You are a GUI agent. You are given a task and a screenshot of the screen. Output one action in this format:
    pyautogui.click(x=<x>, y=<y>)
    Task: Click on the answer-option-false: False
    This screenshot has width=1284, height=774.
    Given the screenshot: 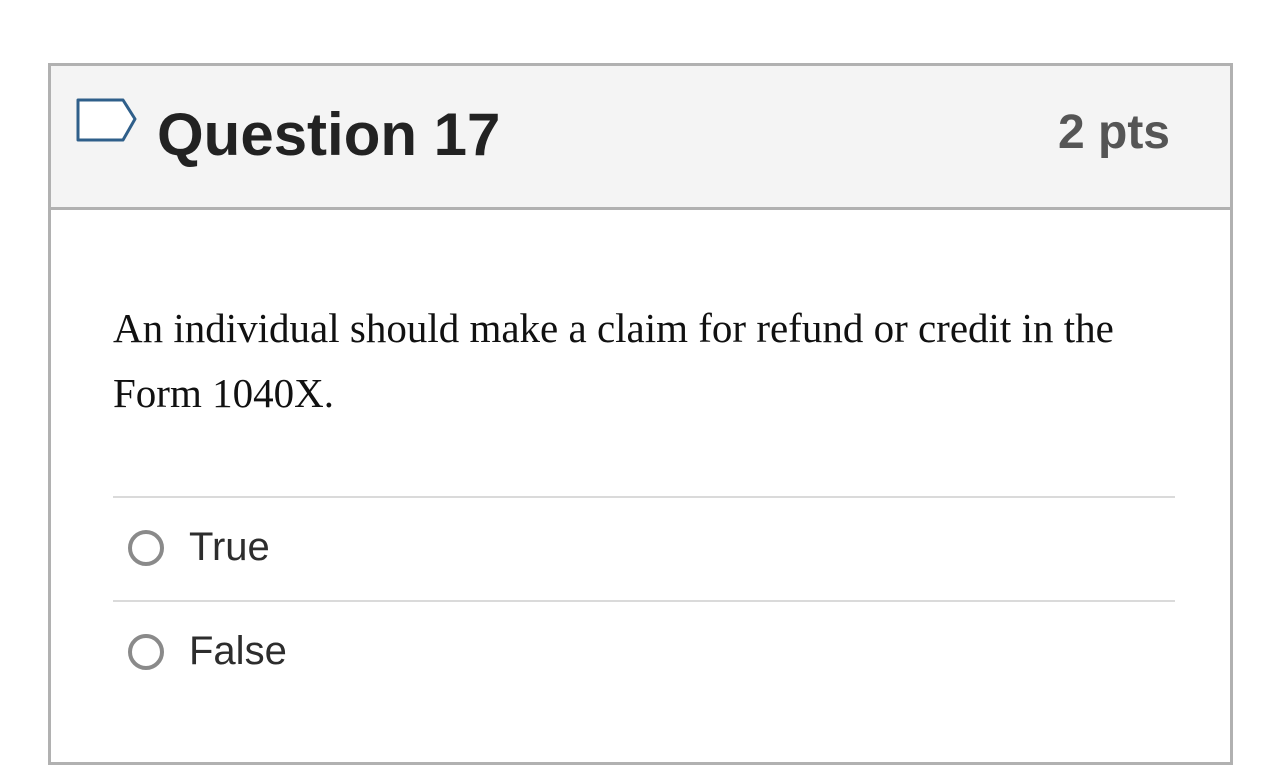 What is the action you would take?
    pyautogui.click(x=644, y=652)
    